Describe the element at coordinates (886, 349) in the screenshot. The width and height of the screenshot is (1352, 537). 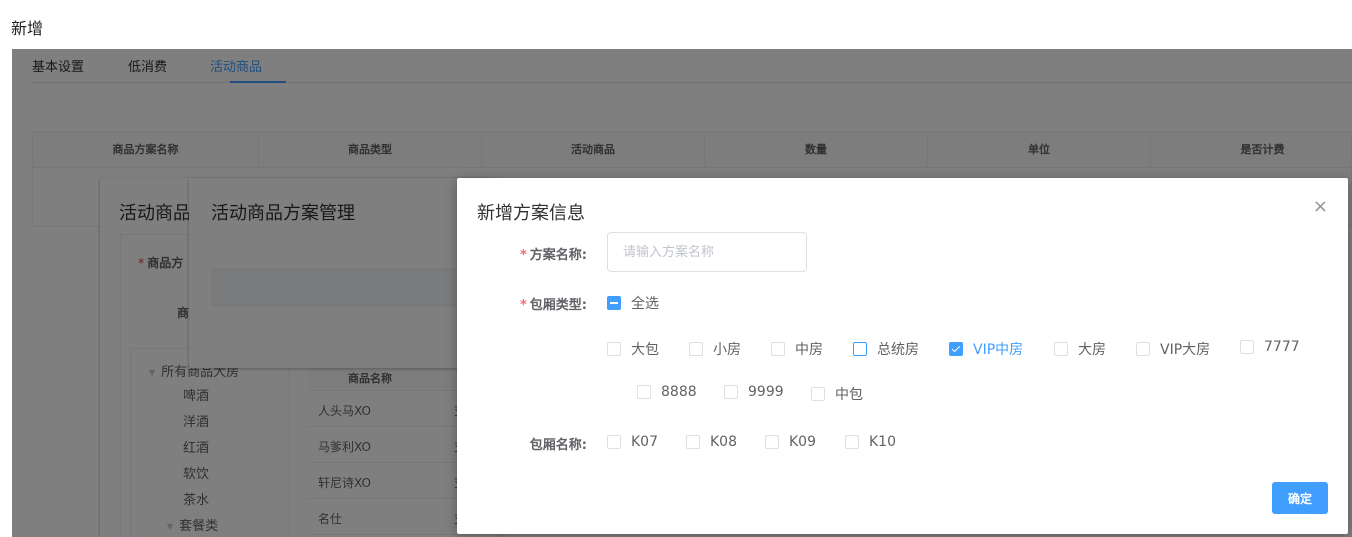
I see `room-type-checkbox: 总统房` at that location.